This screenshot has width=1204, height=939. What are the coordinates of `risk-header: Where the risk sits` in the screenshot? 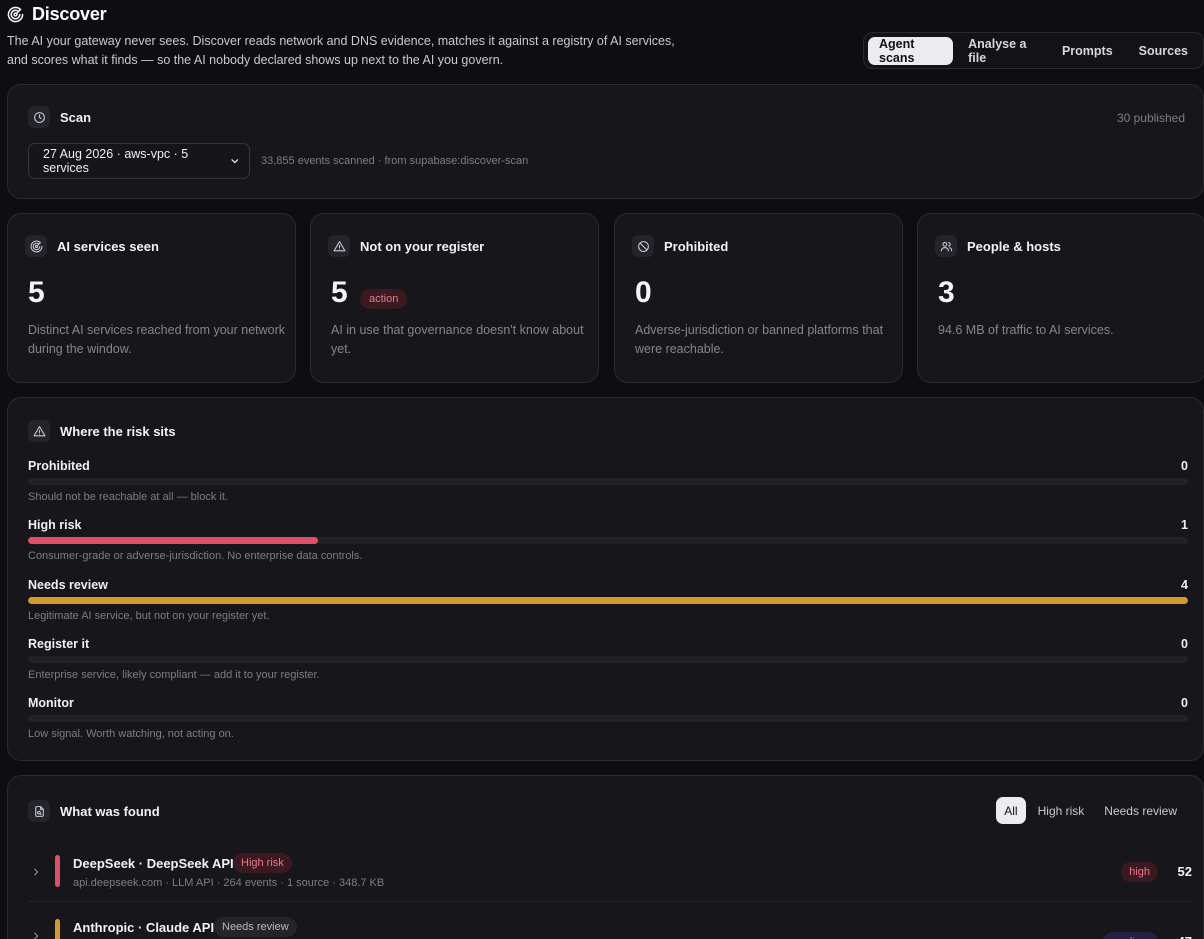 It's located at (102, 431).